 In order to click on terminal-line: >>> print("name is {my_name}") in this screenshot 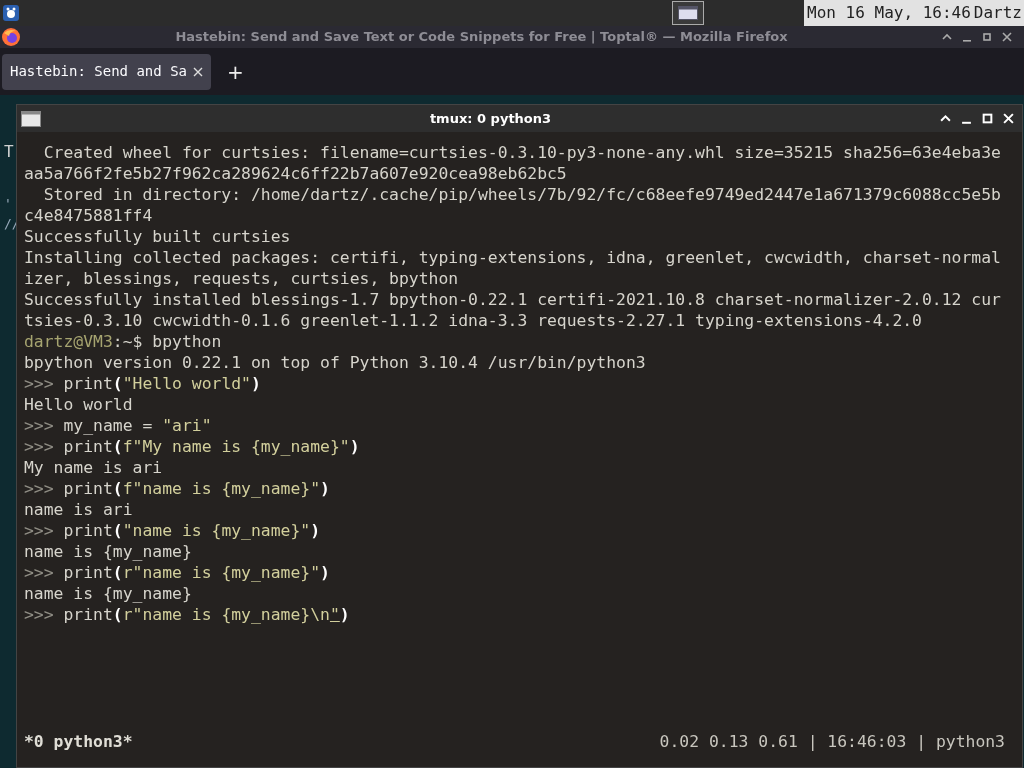, I will do `click(172, 530)`.